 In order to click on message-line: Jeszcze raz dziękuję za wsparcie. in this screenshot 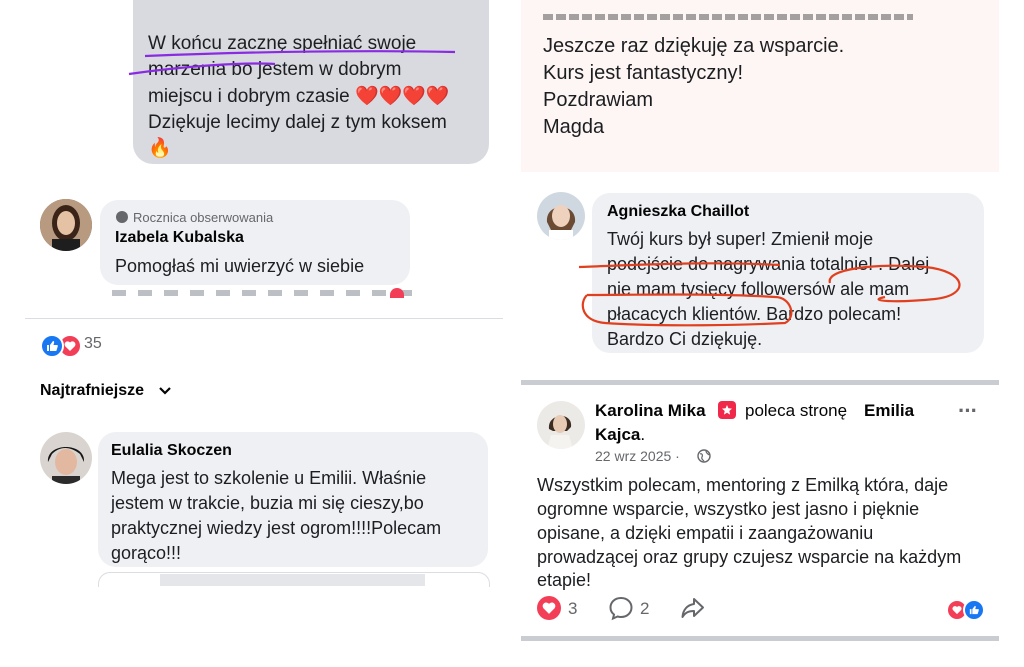, I will do `click(694, 46)`.